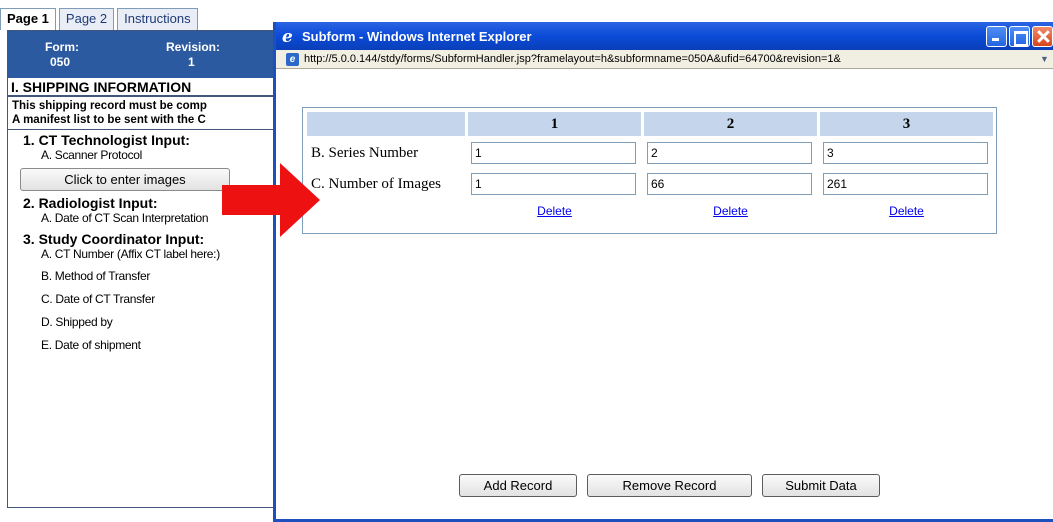 This screenshot has height=522, width=1053. Describe the element at coordinates (518, 485) in the screenshot. I see `add-record-button: Add Record` at that location.